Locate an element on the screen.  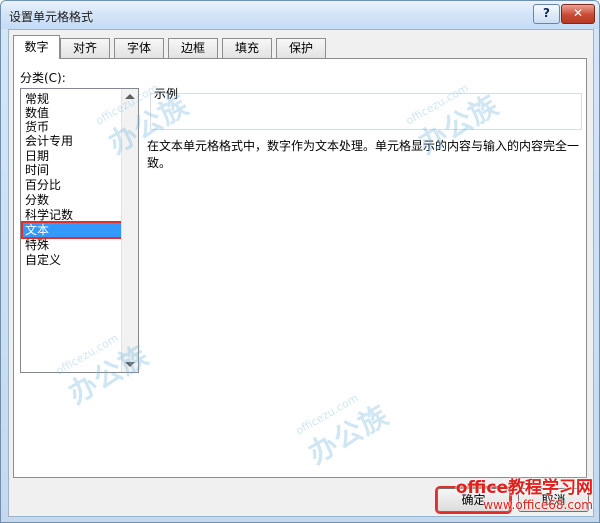
cancel-button: 取消 is located at coordinates (553, 500).